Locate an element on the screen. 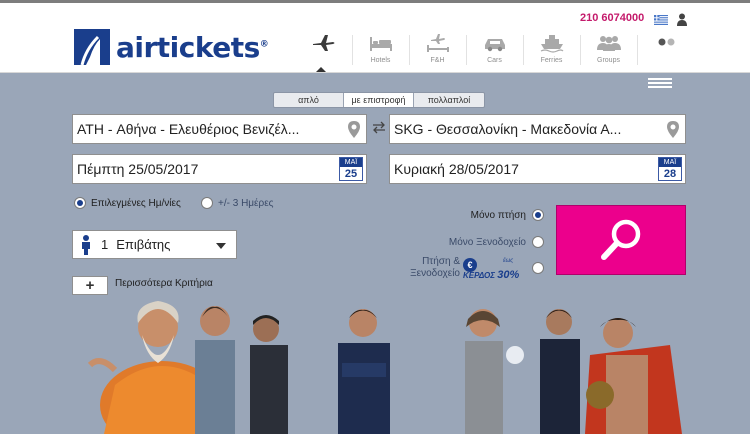  nav-ferries: Ferries is located at coordinates (551, 53).